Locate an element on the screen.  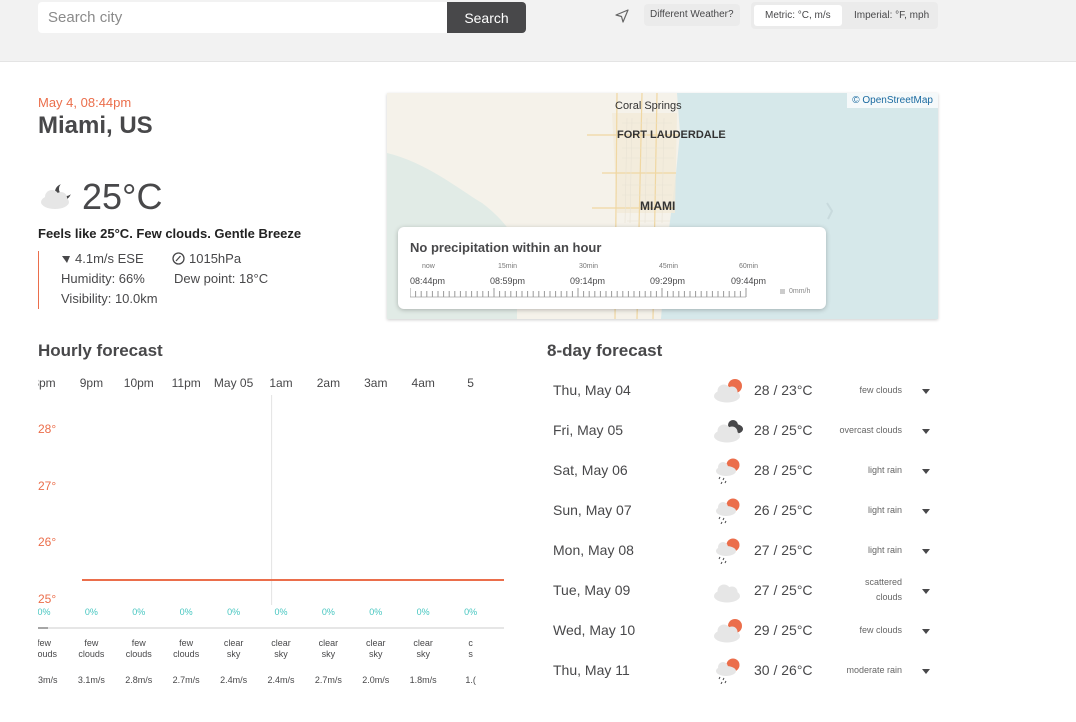
precip-offset: 15min is located at coordinates (508, 266).